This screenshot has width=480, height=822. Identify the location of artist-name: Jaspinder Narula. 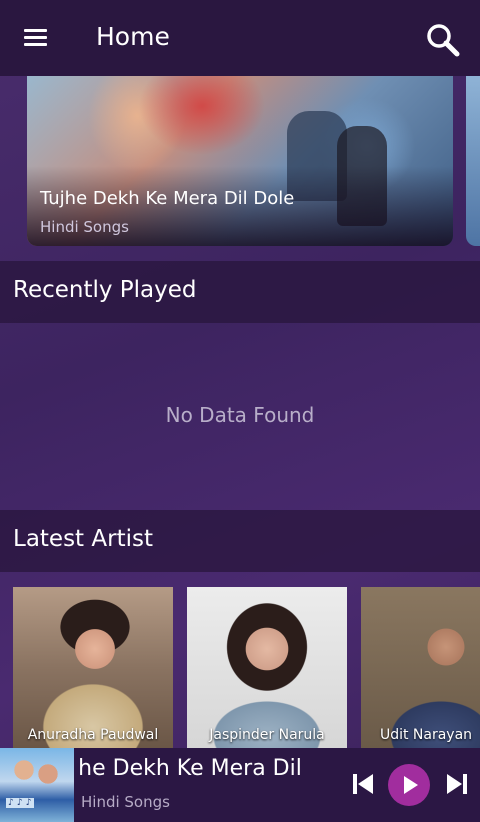
(267, 735).